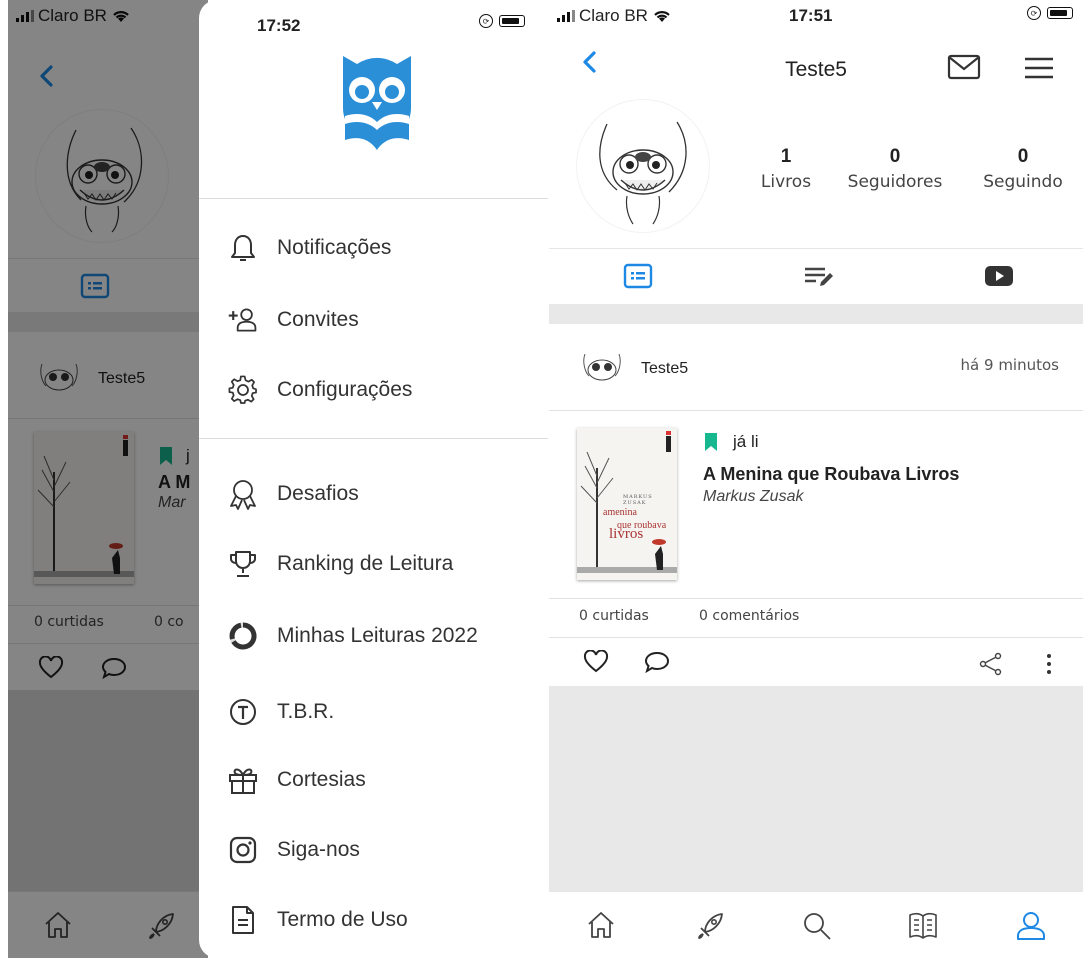 Image resolution: width=1083 pixels, height=958 pixels. I want to click on menu-item-tbr: T.B.R., so click(280, 712).